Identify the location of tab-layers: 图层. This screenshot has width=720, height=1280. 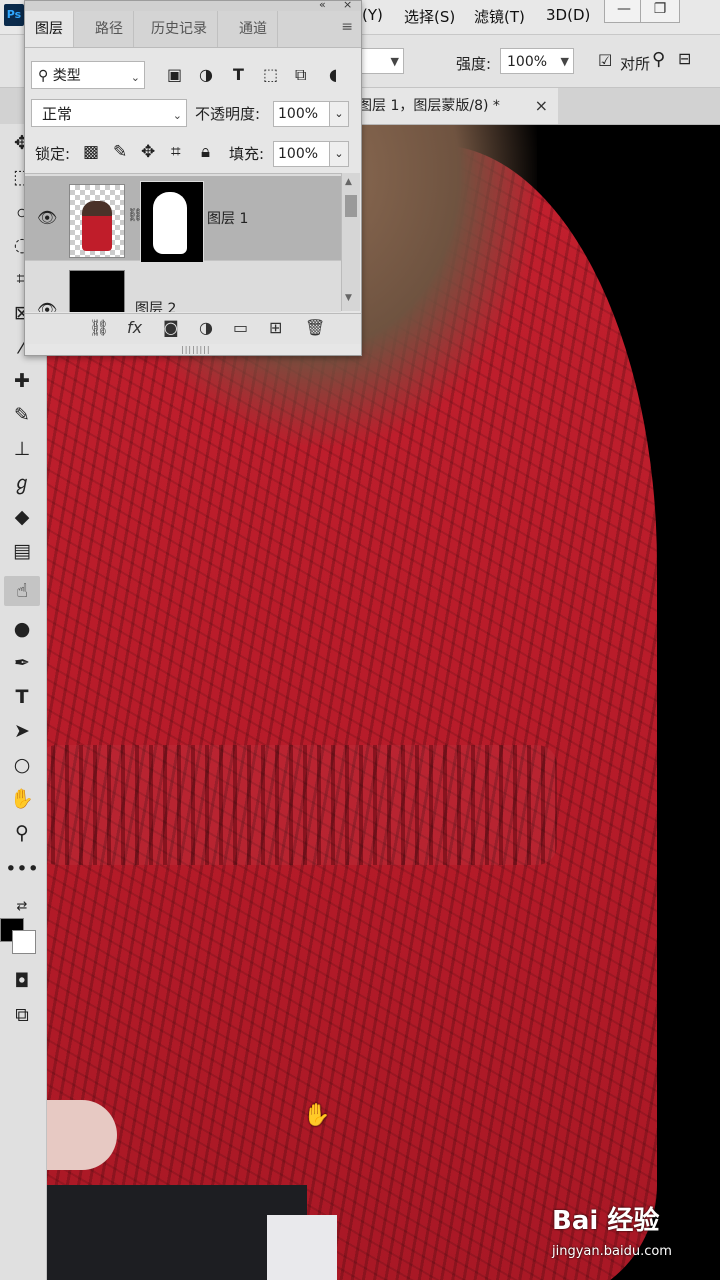
(49, 29).